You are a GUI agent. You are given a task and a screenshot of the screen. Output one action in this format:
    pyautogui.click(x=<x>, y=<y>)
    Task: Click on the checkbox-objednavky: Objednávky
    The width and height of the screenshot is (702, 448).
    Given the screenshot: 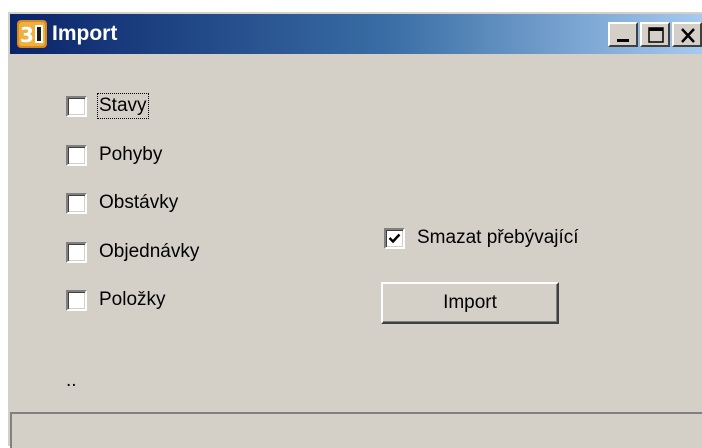 What is the action you would take?
    pyautogui.click(x=133, y=252)
    